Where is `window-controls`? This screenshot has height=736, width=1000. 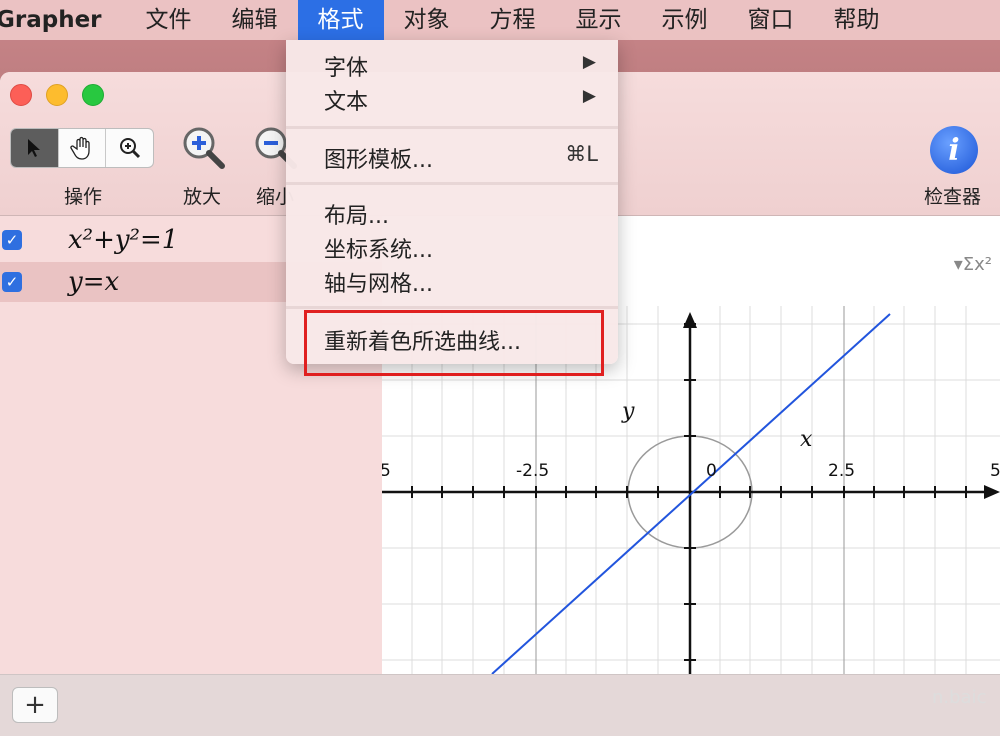 window-controls is located at coordinates (57, 95).